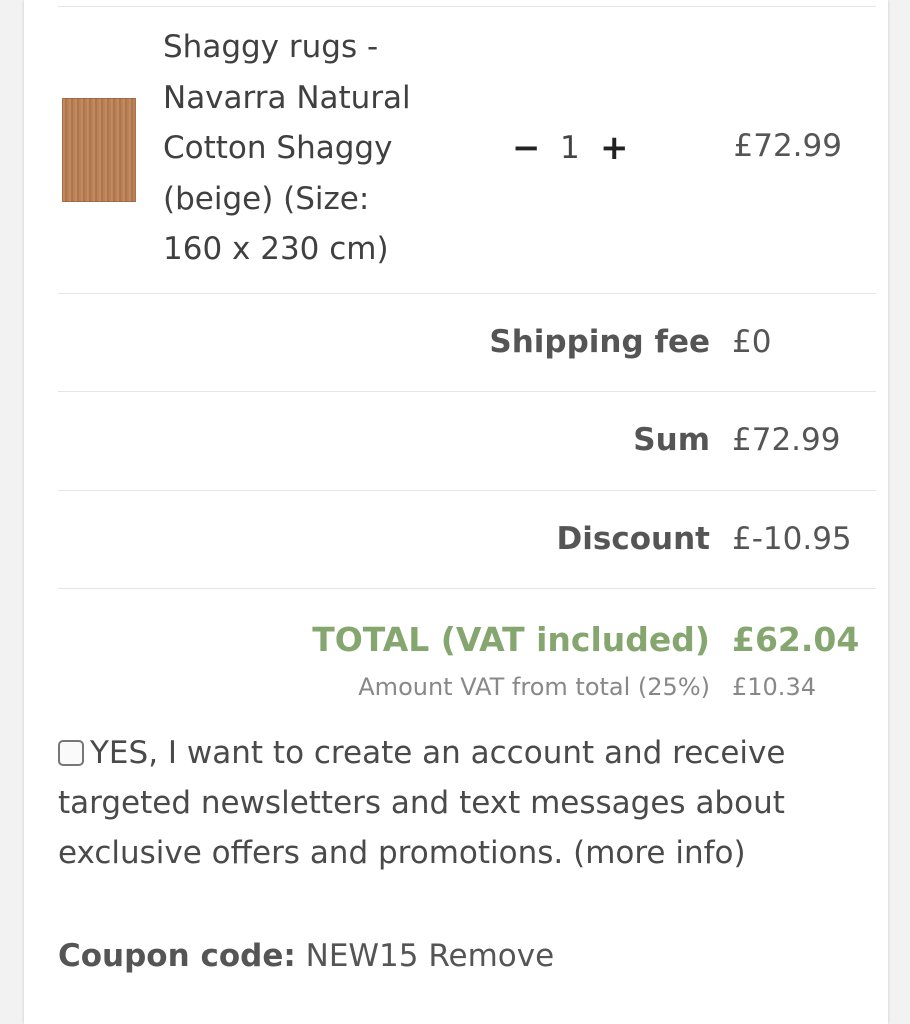 This screenshot has height=1024, width=910. Describe the element at coordinates (774, 687) in the screenshot. I see `vat-value: £10.34` at that location.